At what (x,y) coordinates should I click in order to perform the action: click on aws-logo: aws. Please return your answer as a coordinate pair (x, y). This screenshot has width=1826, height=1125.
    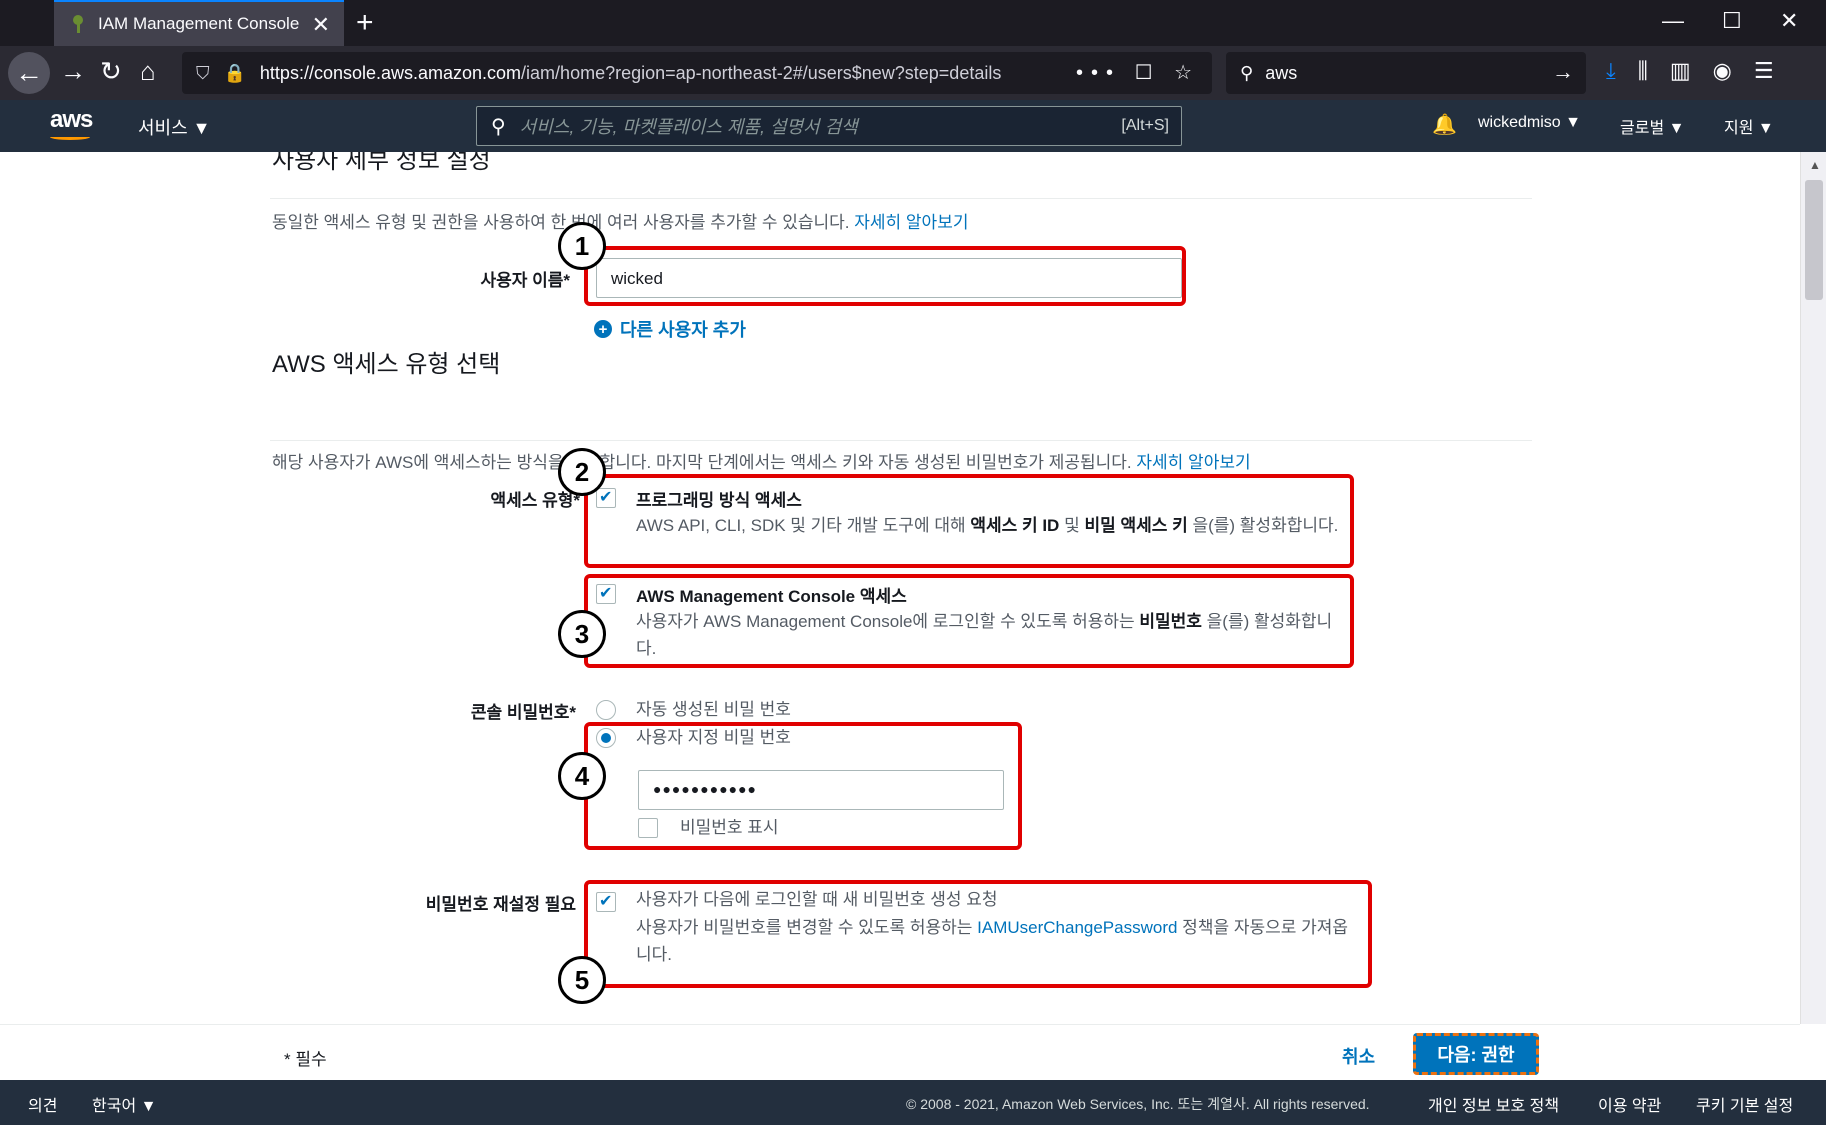
    Looking at the image, I should click on (71, 120).